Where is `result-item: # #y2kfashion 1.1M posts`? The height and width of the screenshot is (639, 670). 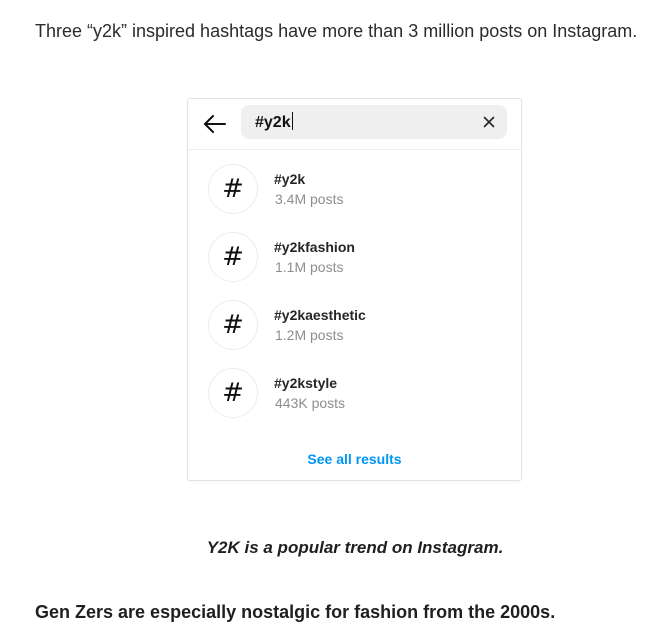
result-item: # #y2kfashion 1.1M posts is located at coordinates (354, 266).